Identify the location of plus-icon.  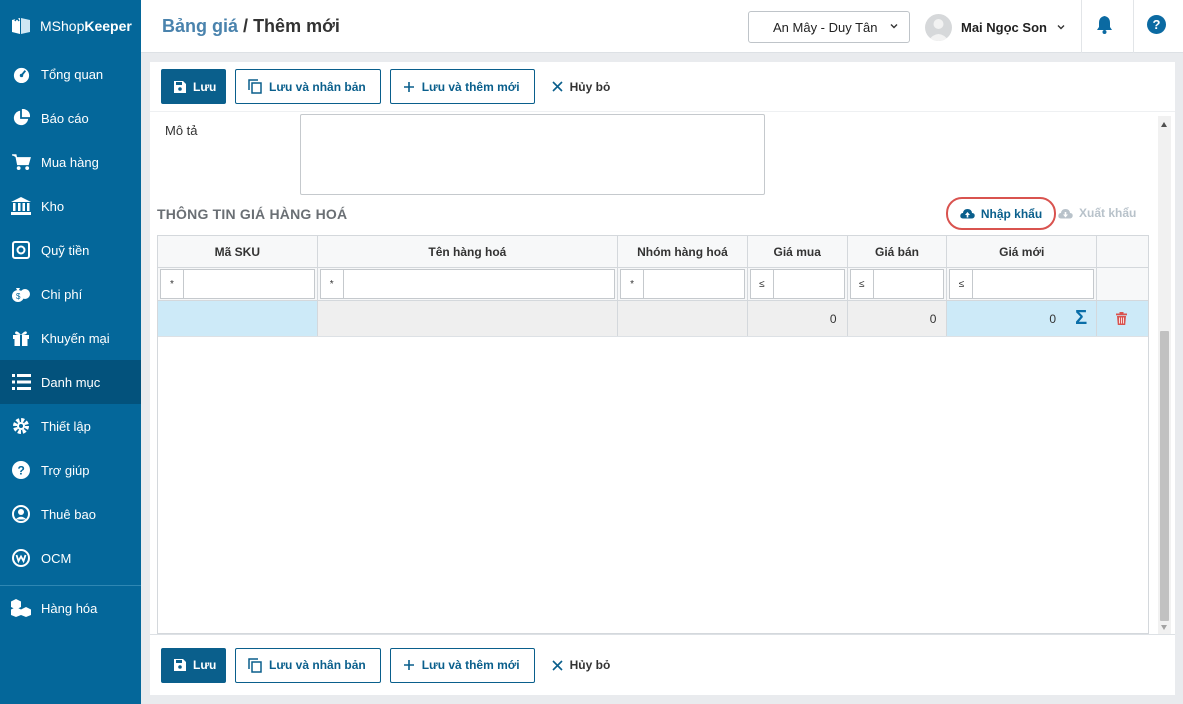
(408, 86).